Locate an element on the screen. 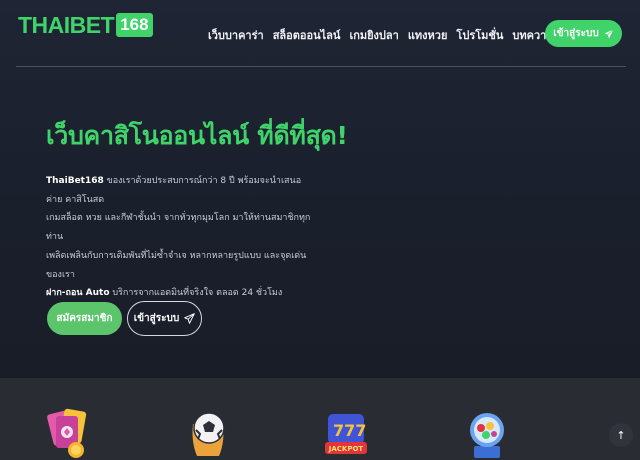 The width and height of the screenshot is (640, 460). desc-line-4-rest: บริการจากแอดมินที่จริงใจ ตลอด 24 ชั่วโมง is located at coordinates (196, 293).